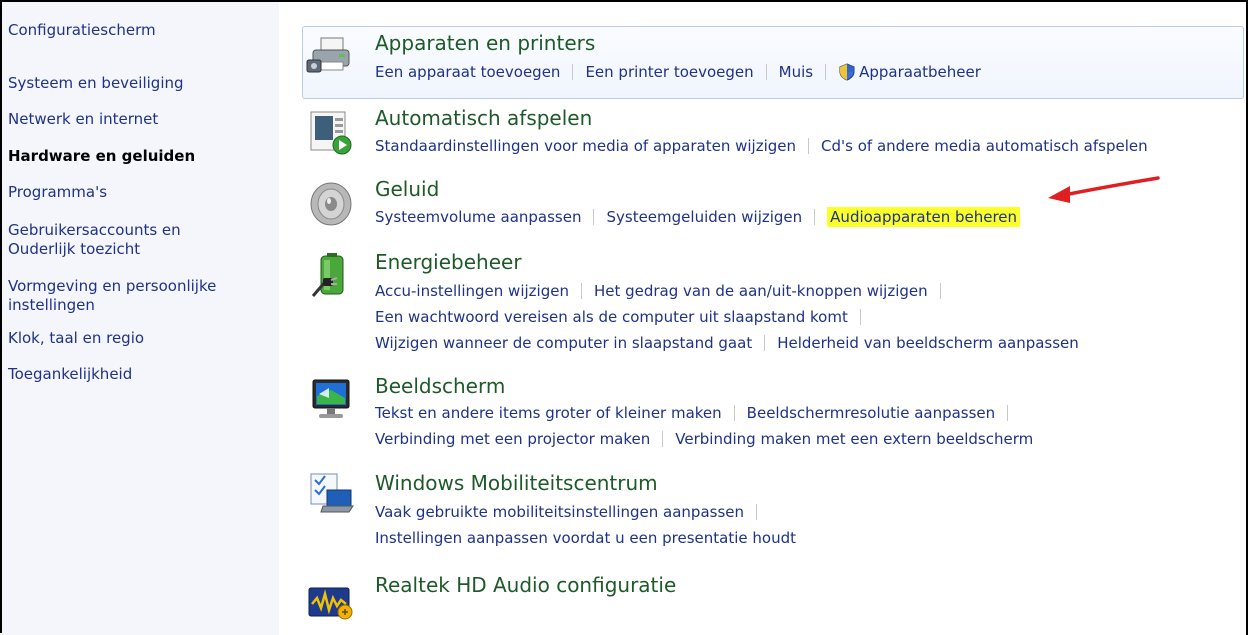  What do you see at coordinates (407, 189) in the screenshot?
I see `category-title-sound: Geluid` at bounding box center [407, 189].